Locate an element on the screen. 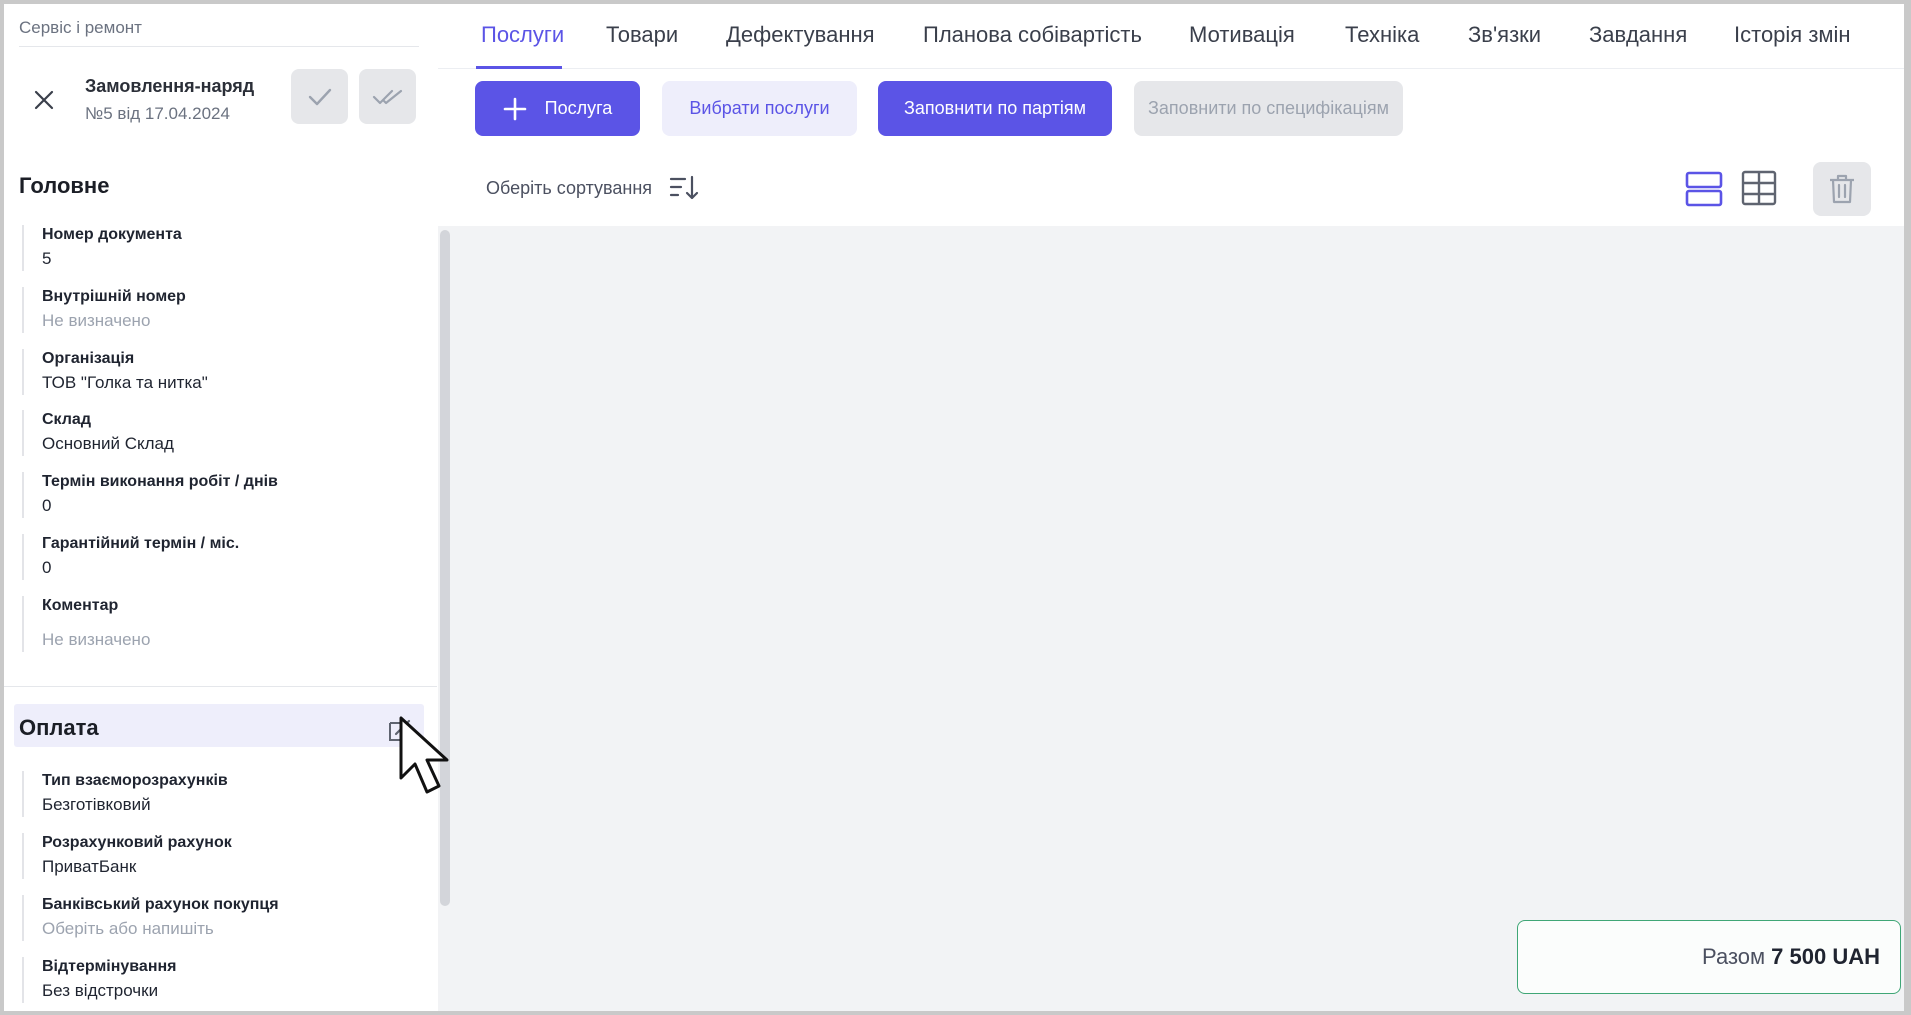 Image resolution: width=1911 pixels, height=1015 pixels. edit-icon is located at coordinates (400, 730).